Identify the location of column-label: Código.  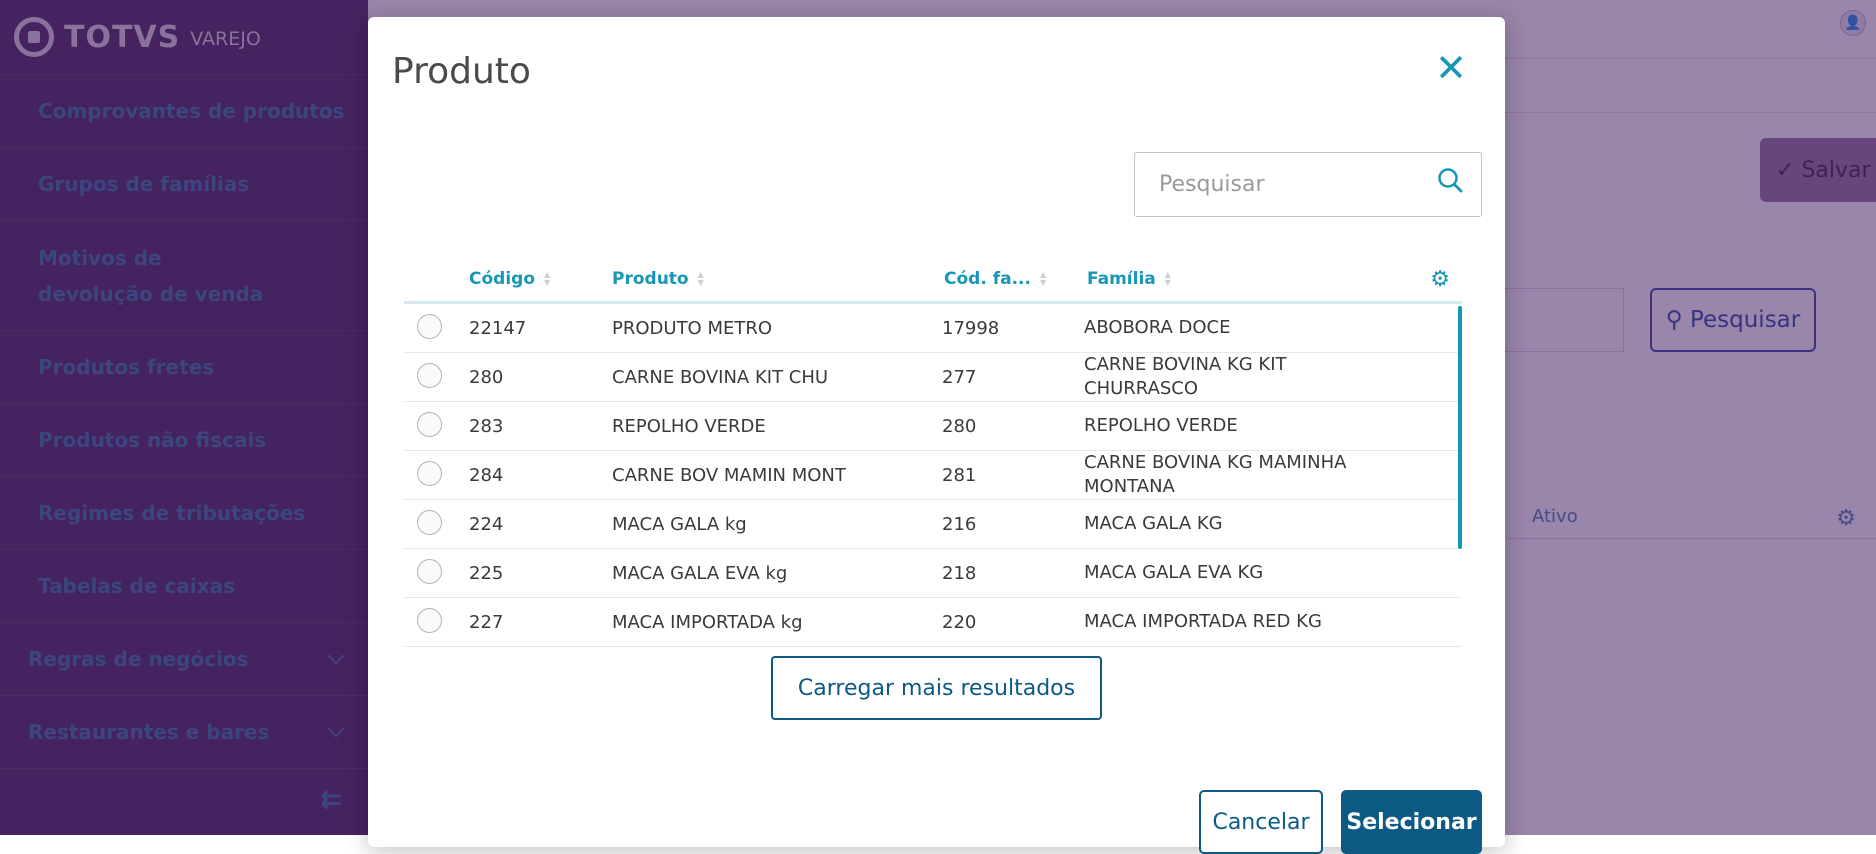
(502, 279).